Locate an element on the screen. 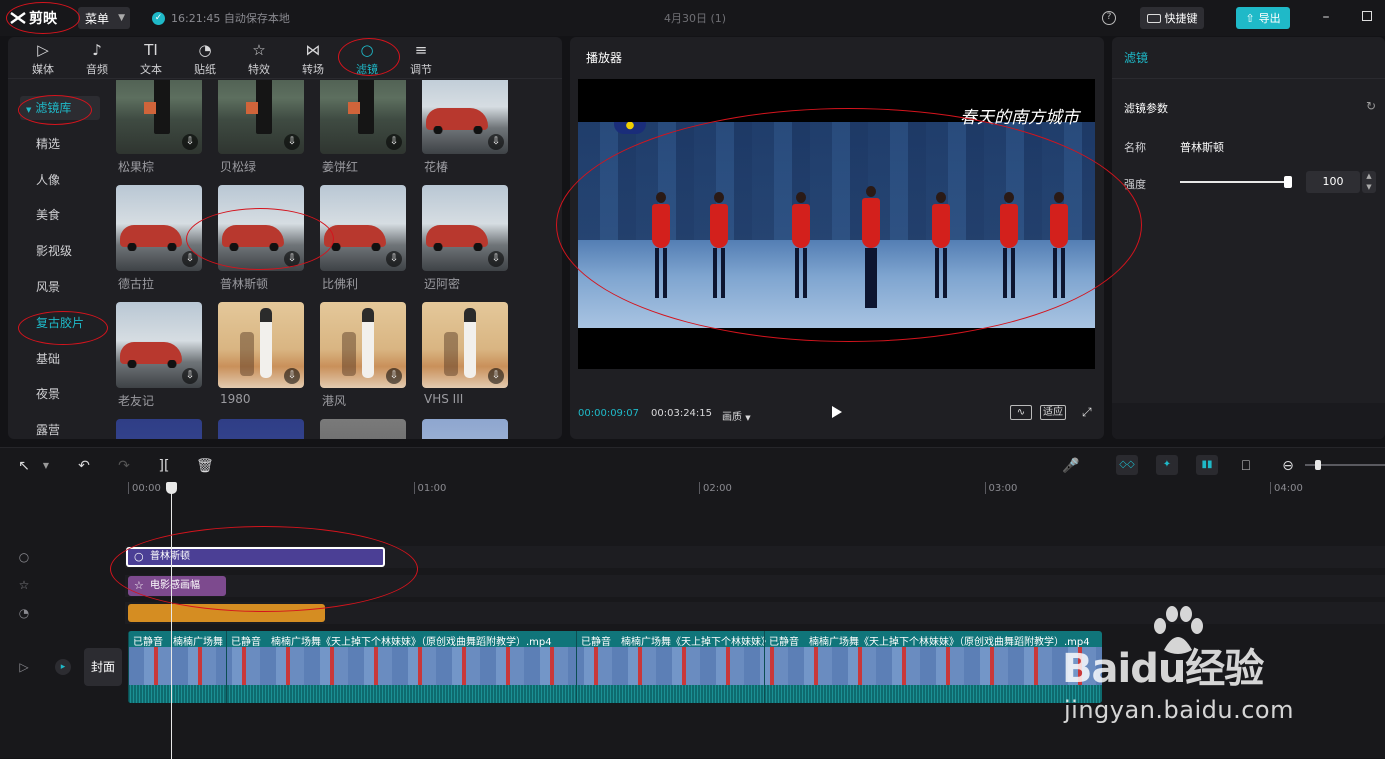 The width and height of the screenshot is (1385, 759). speaker-mute-icon: ▸ is located at coordinates (63, 667).